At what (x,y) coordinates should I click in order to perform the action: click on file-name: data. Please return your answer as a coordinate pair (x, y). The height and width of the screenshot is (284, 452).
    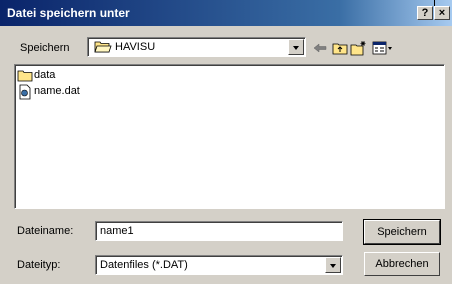
    Looking at the image, I should click on (45, 75).